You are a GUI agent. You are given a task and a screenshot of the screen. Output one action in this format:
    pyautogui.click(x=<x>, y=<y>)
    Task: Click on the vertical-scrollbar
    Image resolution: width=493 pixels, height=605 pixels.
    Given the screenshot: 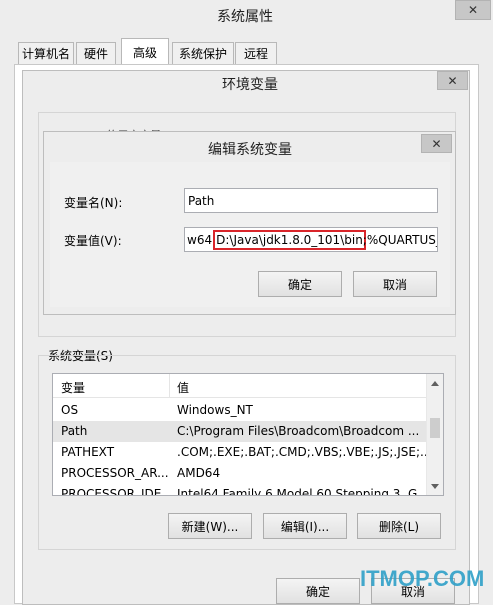 What is the action you would take?
    pyautogui.click(x=434, y=434)
    